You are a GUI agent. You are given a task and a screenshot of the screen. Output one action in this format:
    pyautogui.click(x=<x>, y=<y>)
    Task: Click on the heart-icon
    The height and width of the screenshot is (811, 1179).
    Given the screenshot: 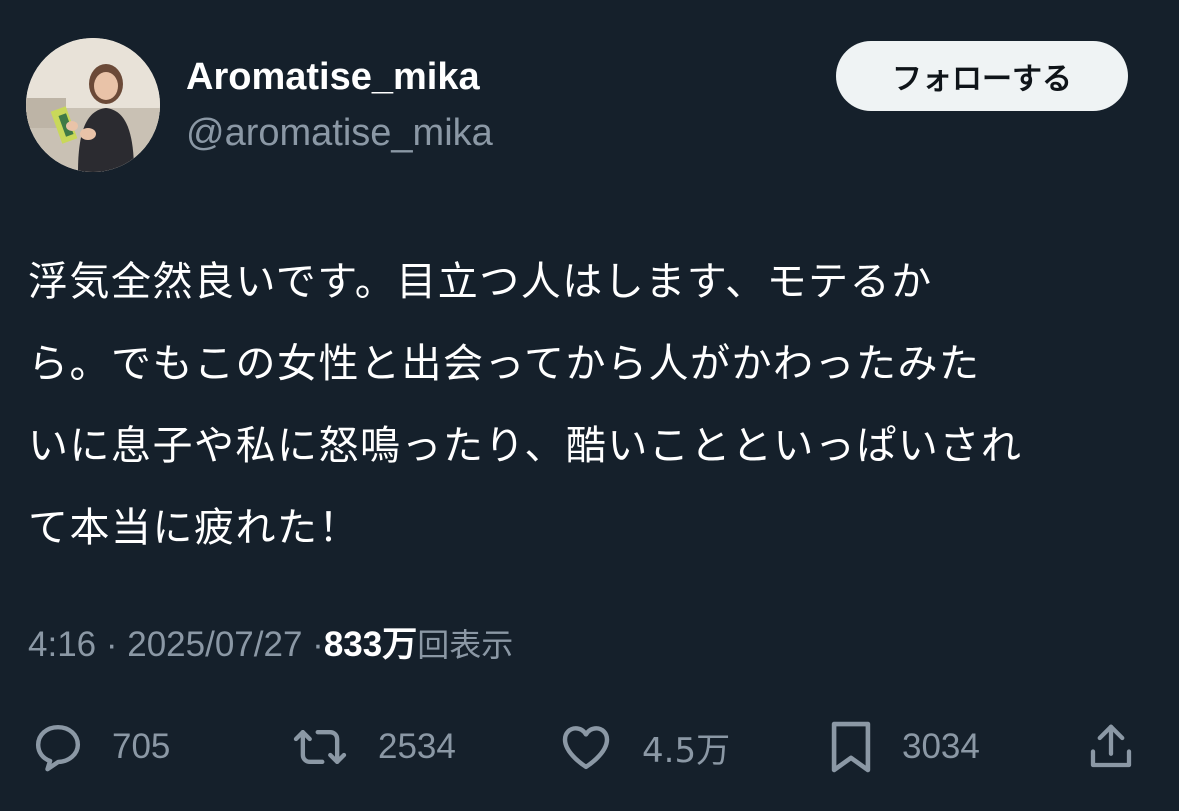 What is the action you would take?
    pyautogui.click(x=586, y=747)
    